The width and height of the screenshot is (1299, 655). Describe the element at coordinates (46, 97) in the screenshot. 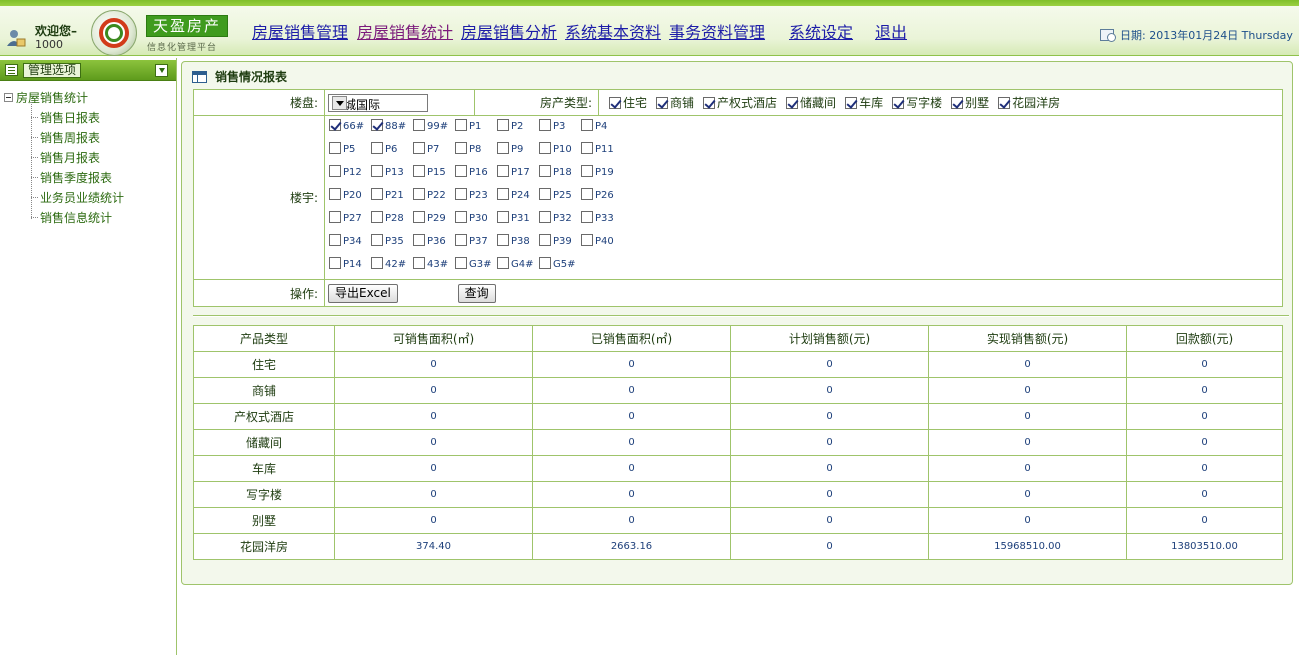

I see `tree-root-sales-statistics: 房屋销售统计` at that location.